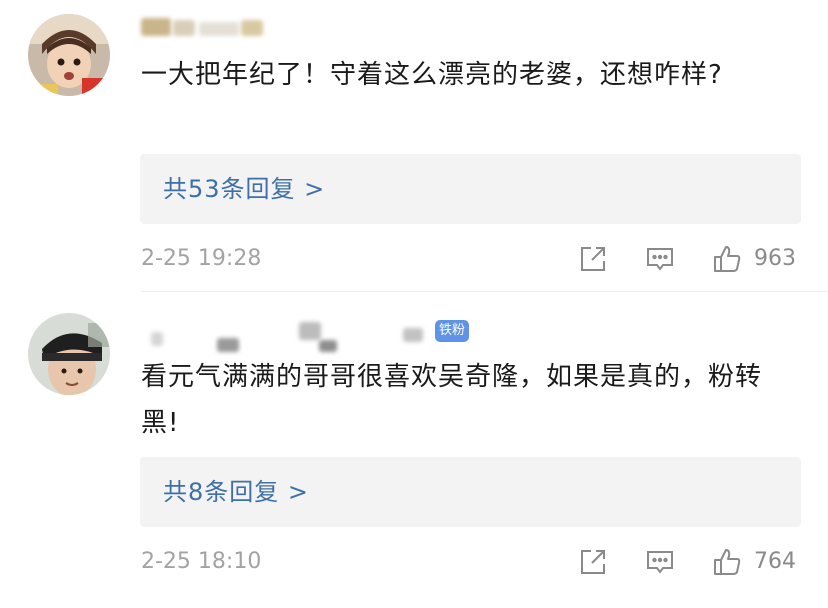 The width and height of the screenshot is (828, 608). Describe the element at coordinates (452, 331) in the screenshot. I see `fan-badge: 铁粉` at that location.